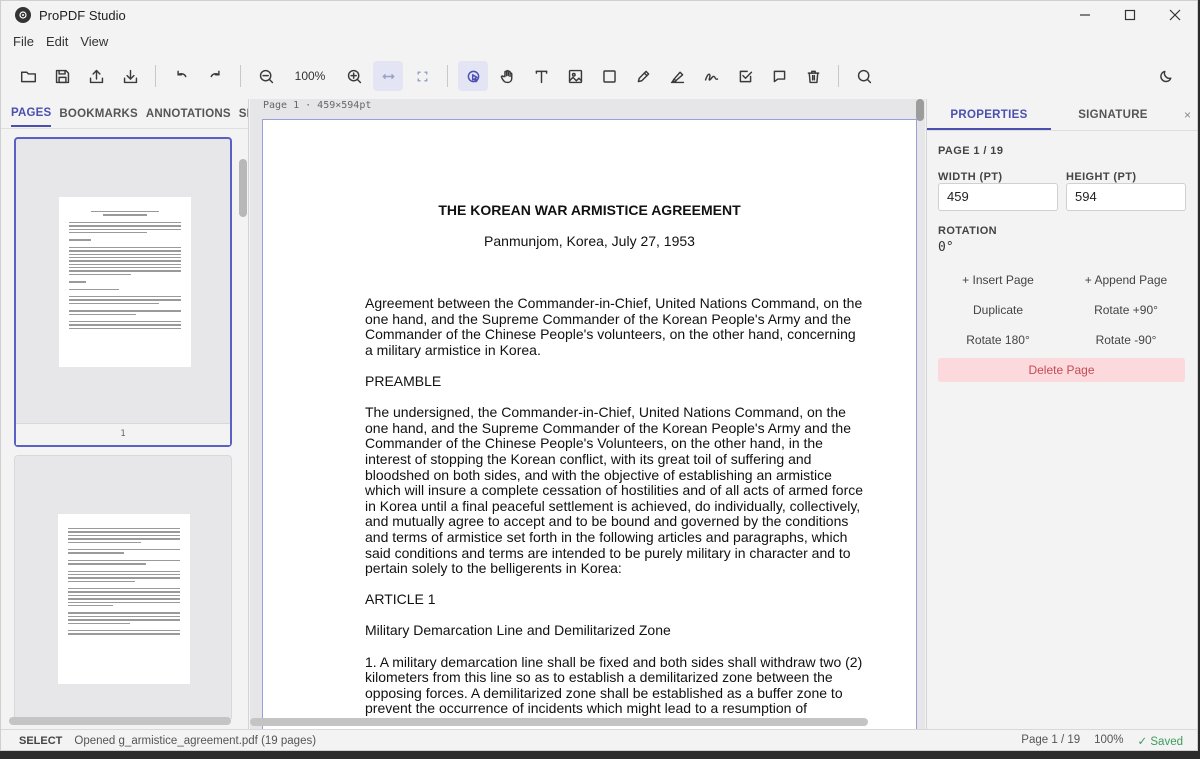  I want to click on page-size-label: Page 1 · 459×594pt, so click(317, 105).